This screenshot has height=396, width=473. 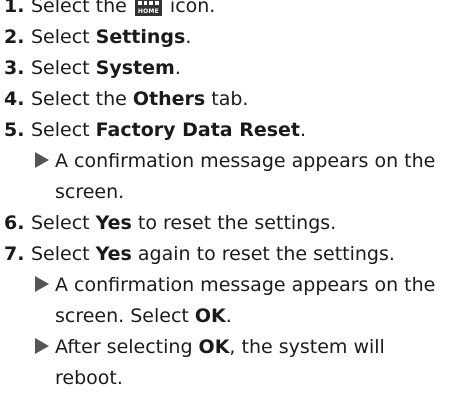 I want to click on home-icon-label: HOME, so click(x=148, y=11).